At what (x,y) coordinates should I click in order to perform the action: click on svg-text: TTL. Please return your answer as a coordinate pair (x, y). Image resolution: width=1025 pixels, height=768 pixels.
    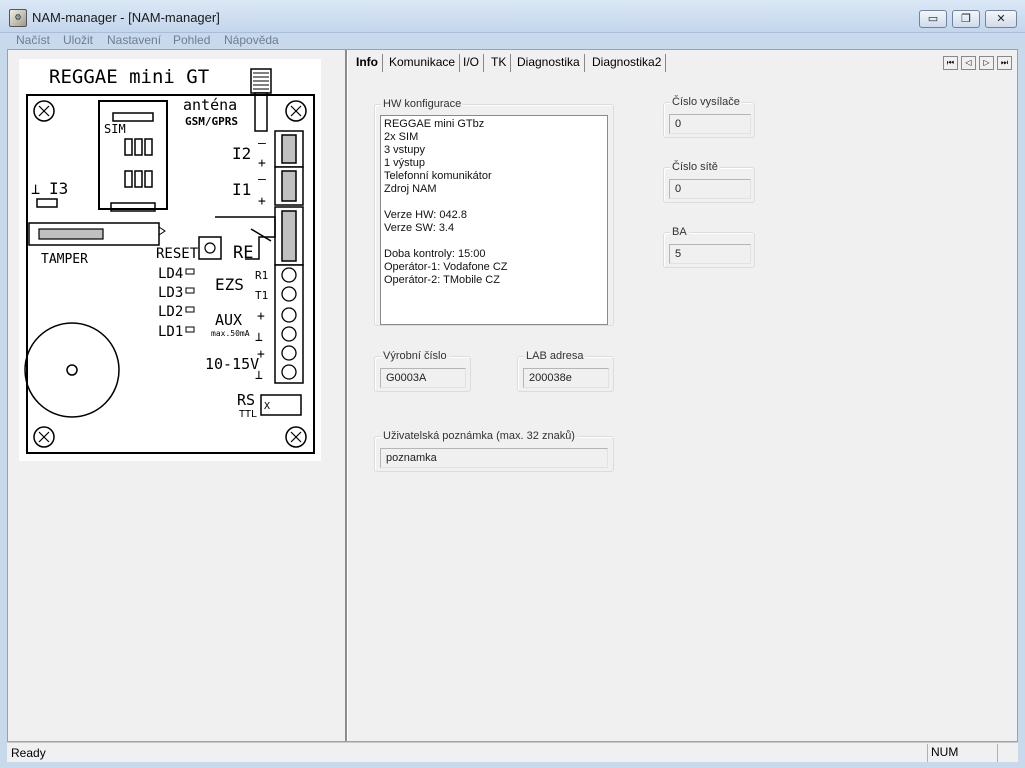
    Looking at the image, I should click on (248, 414).